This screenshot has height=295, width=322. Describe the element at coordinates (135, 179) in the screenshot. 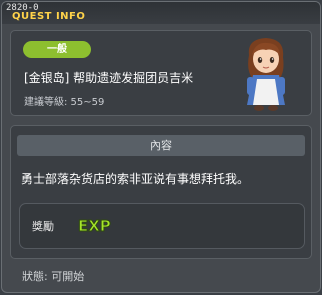

I see `quest-description: 勇士部落杂货店的索非亚说有事想拜托我。` at that location.